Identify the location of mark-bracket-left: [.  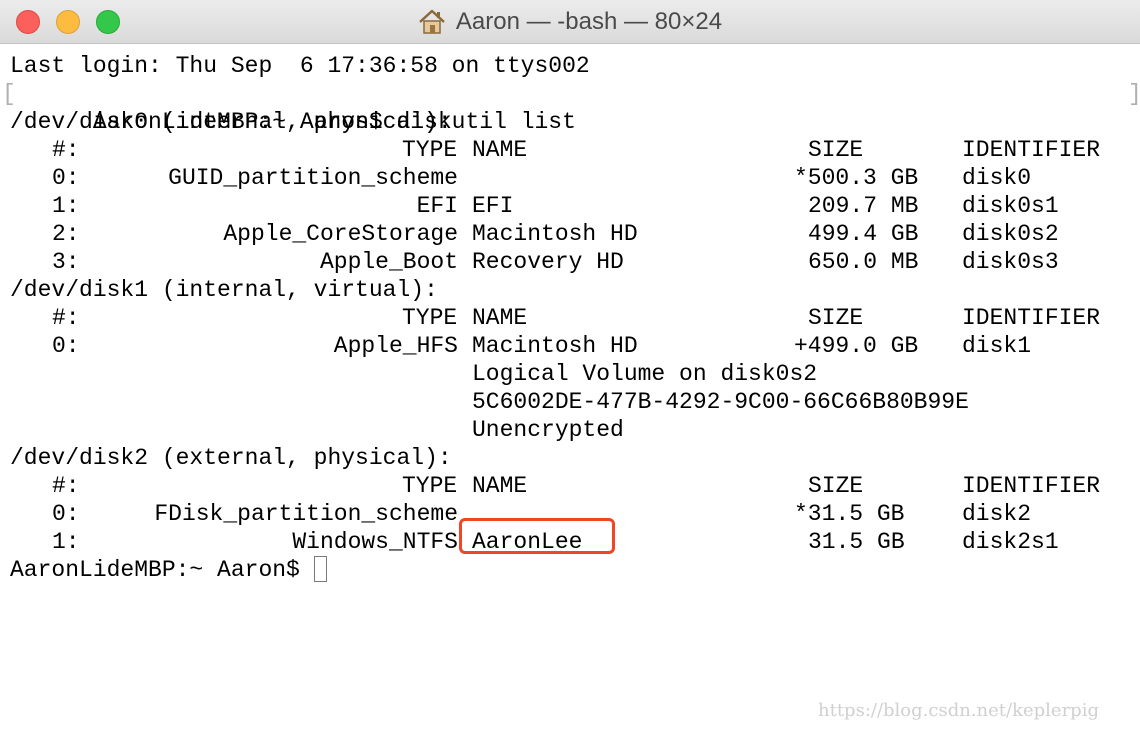
(9, 94).